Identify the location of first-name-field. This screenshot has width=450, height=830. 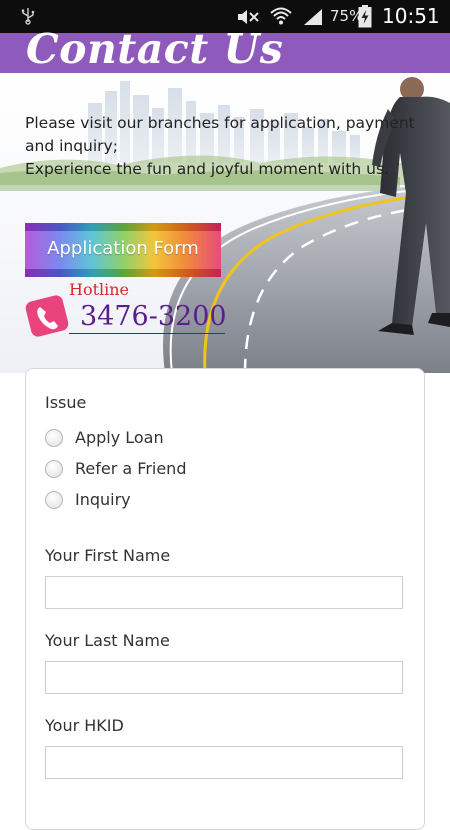
(224, 592).